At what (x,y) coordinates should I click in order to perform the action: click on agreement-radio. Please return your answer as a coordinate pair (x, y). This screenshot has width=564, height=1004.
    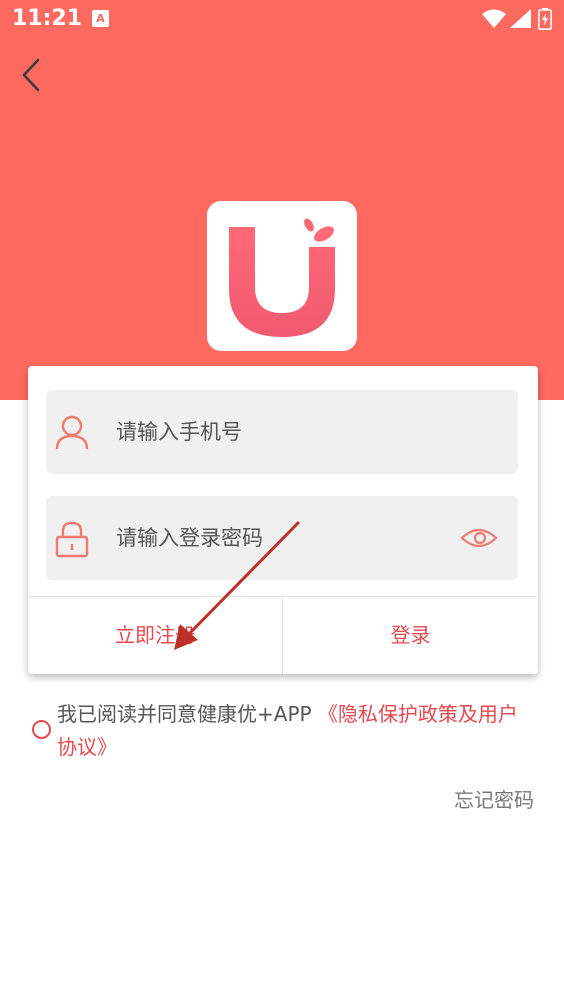
    Looking at the image, I should click on (41, 729).